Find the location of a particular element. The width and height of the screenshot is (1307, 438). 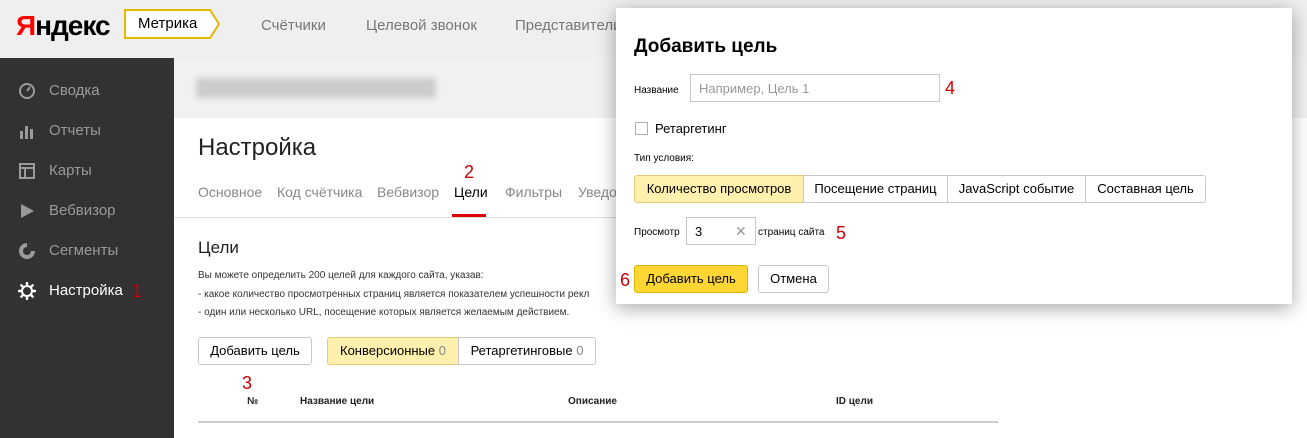

dialog-title: Добавить цель is located at coordinates (706, 46).